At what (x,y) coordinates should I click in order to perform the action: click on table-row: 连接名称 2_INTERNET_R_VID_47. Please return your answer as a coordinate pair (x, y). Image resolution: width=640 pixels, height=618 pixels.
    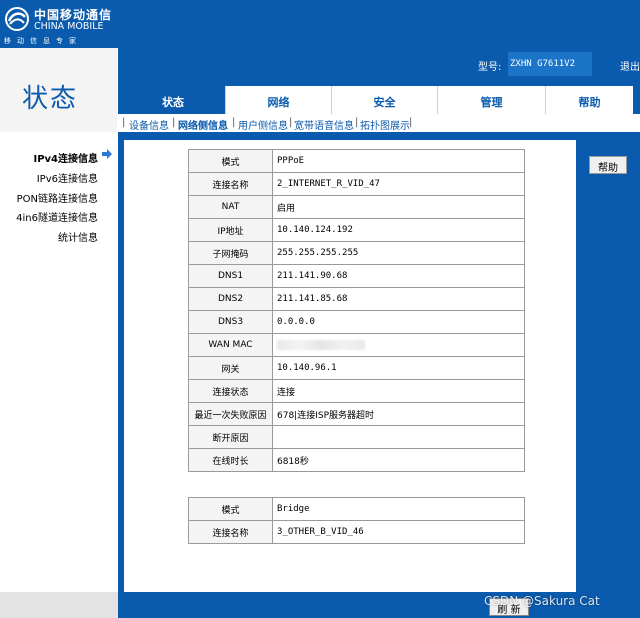
    Looking at the image, I should click on (356, 184).